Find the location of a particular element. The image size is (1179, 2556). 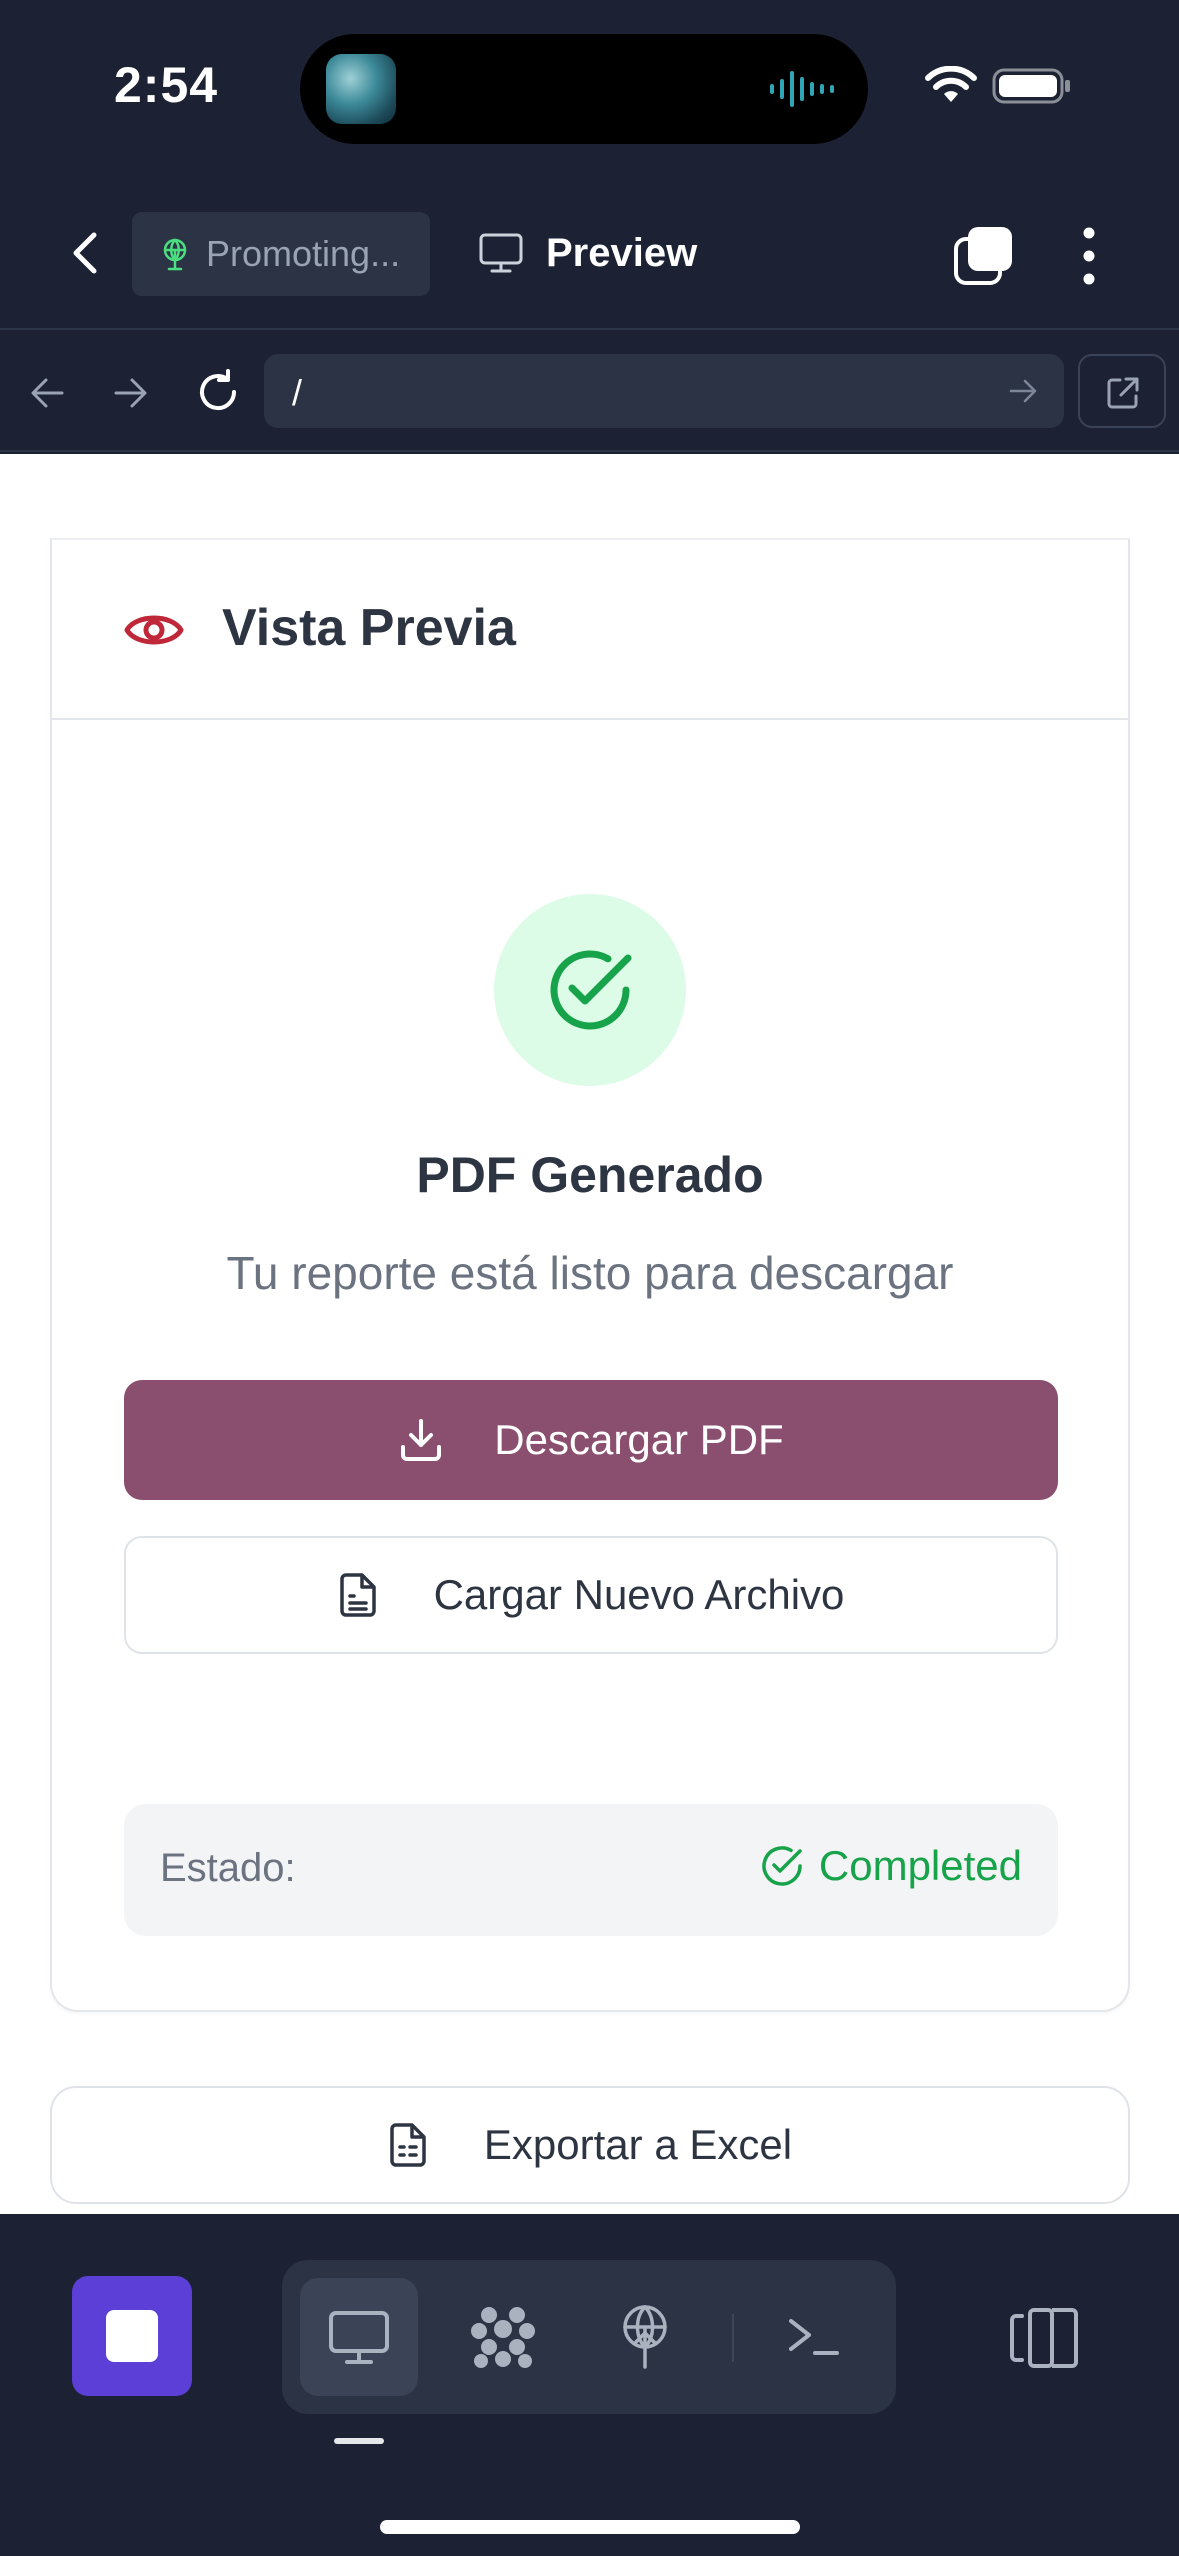

view-switcher is located at coordinates (589, 2337).